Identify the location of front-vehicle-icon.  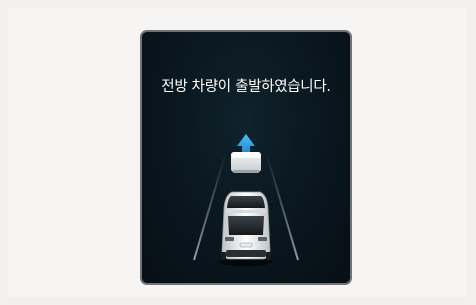
(246, 162).